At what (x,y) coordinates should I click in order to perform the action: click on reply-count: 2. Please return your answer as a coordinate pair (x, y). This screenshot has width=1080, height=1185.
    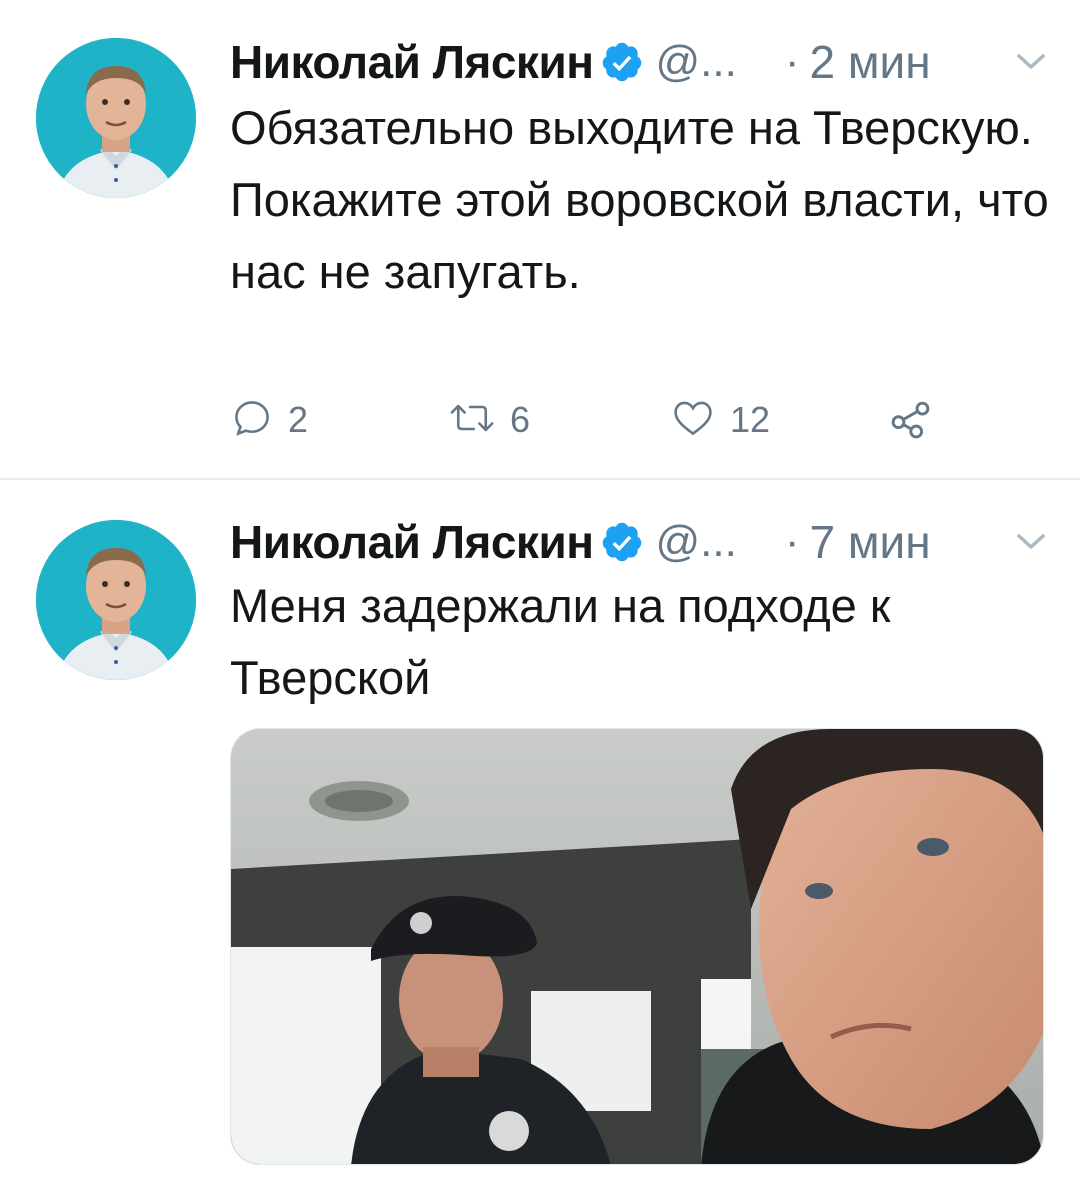
    Looking at the image, I should click on (298, 419).